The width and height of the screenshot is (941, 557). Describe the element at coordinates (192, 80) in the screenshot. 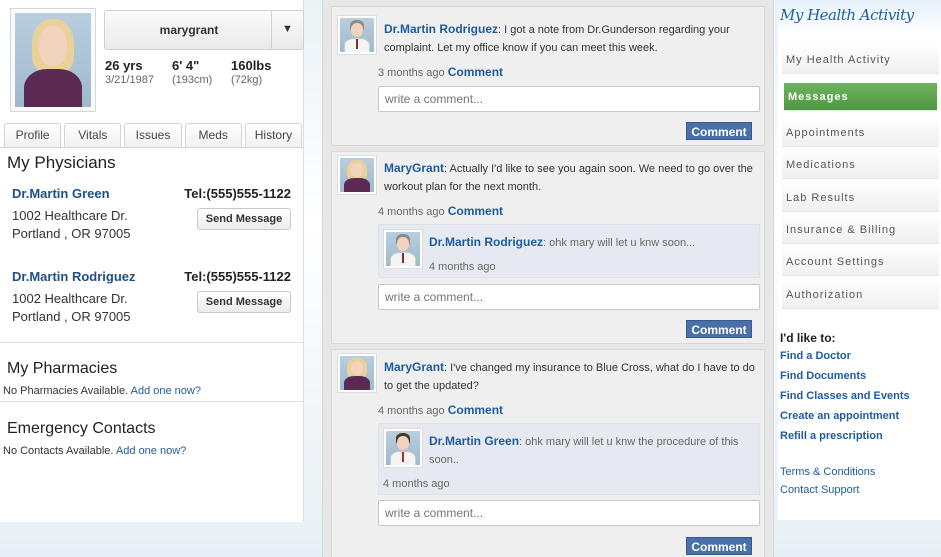

I see `height-metric: (193cm)` at that location.